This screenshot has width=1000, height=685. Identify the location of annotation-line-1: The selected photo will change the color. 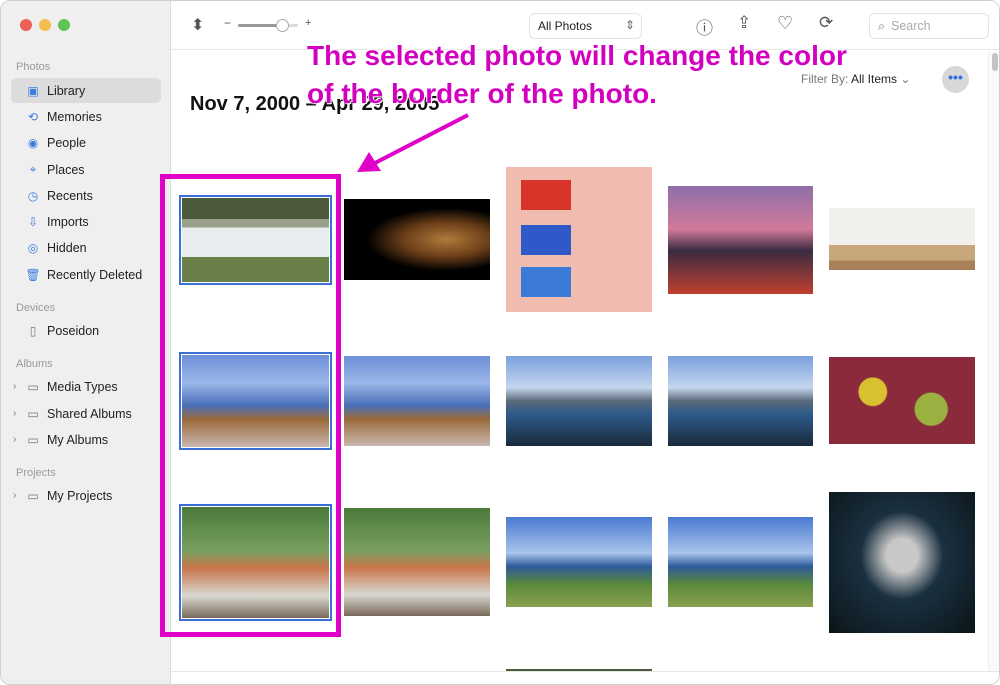
(577, 55).